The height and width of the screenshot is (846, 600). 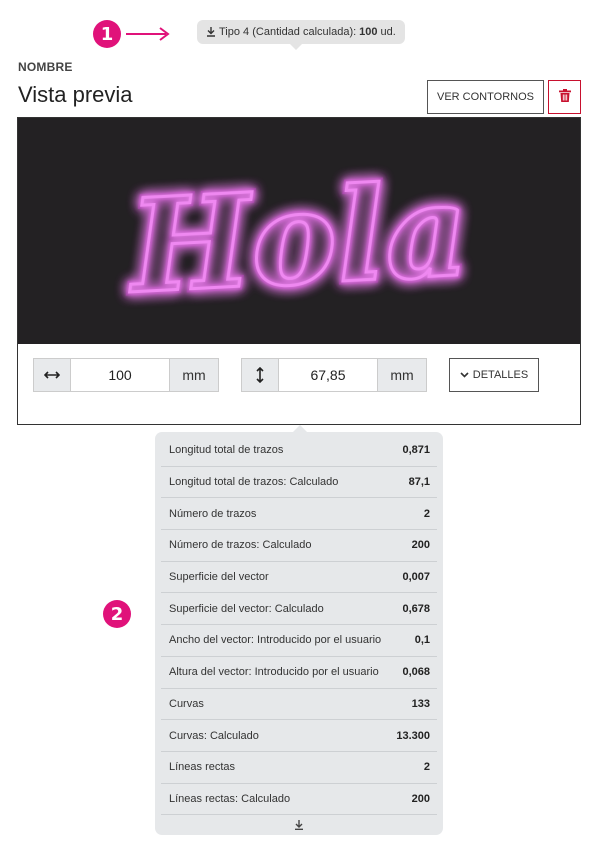 I want to click on width-input: 100, so click(x=120, y=375).